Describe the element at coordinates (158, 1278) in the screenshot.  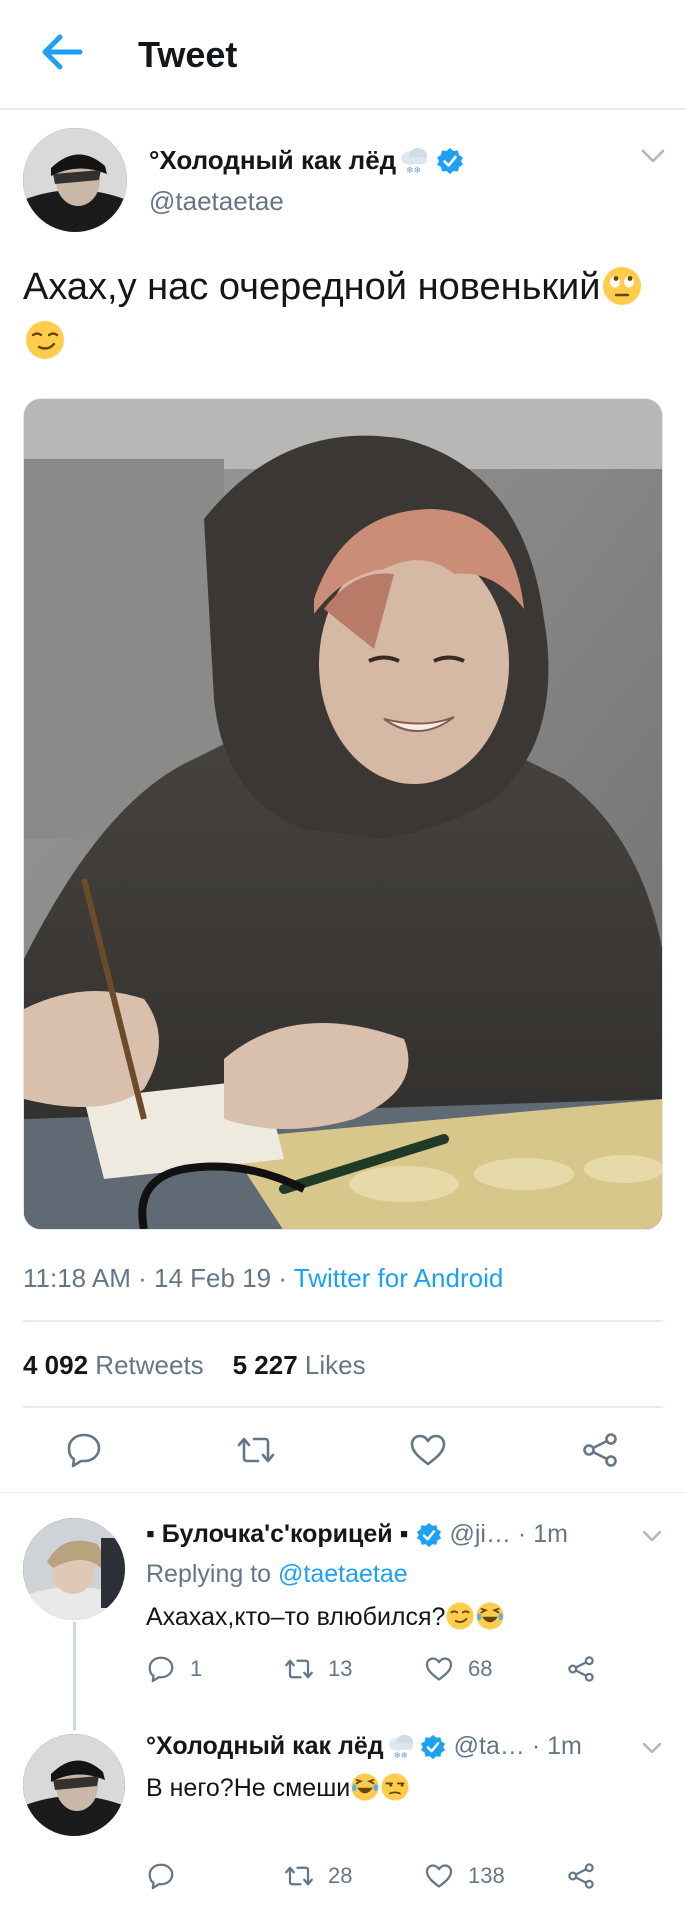
I see `tweet-time: 11:18 AM · 14 Feb 19 ·` at that location.